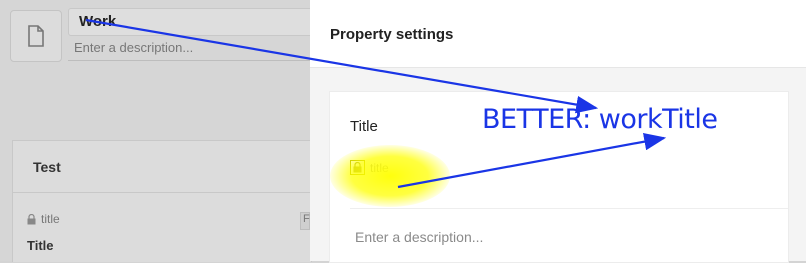 Image resolution: width=806 pixels, height=263 pixels. What do you see at coordinates (569, 208) in the screenshot?
I see `divider` at bounding box center [569, 208].